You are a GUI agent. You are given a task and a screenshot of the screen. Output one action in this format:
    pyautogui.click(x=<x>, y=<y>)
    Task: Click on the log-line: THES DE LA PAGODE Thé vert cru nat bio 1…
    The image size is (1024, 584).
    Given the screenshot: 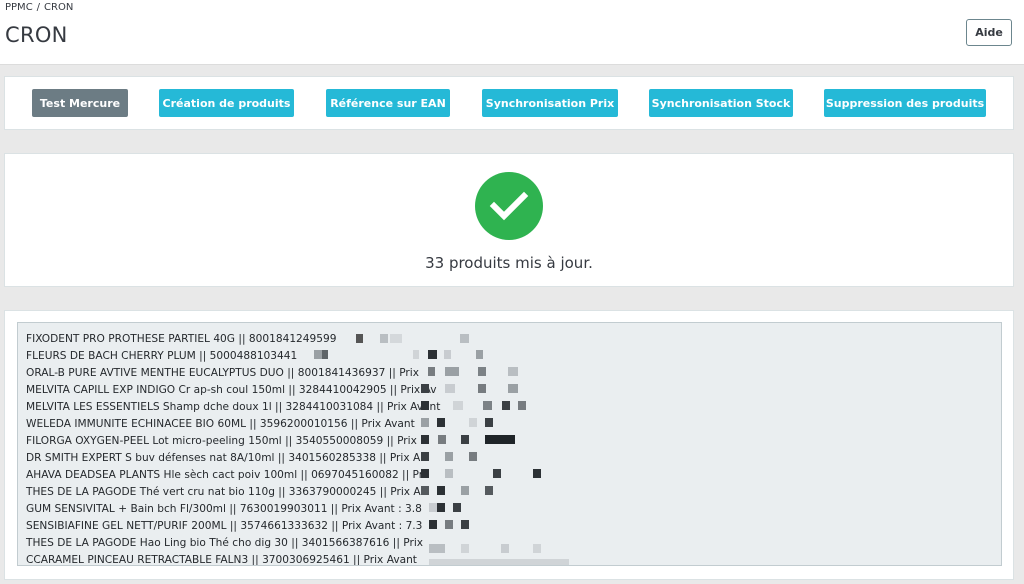 What is the action you would take?
    pyautogui.click(x=223, y=492)
    